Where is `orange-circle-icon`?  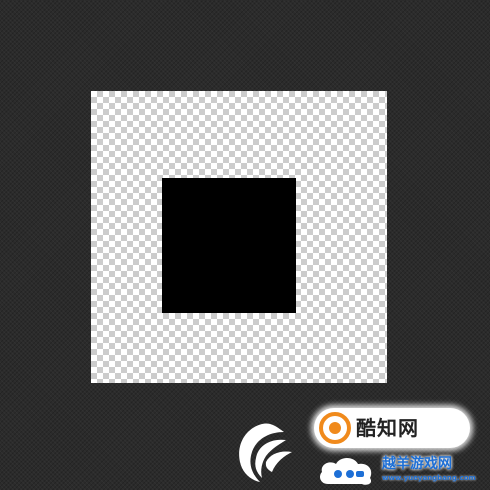 orange-circle-icon is located at coordinates (335, 428).